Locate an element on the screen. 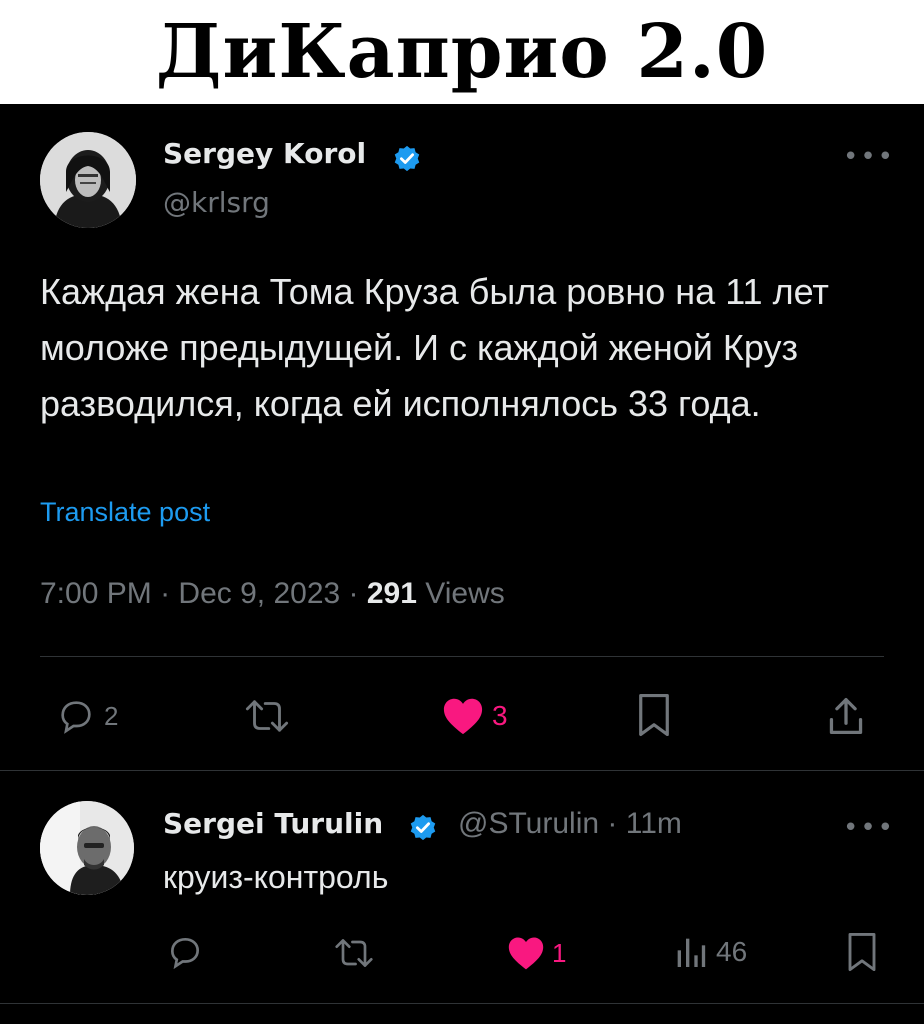 The width and height of the screenshot is (924, 1024). views-label: Views is located at coordinates (465, 593).